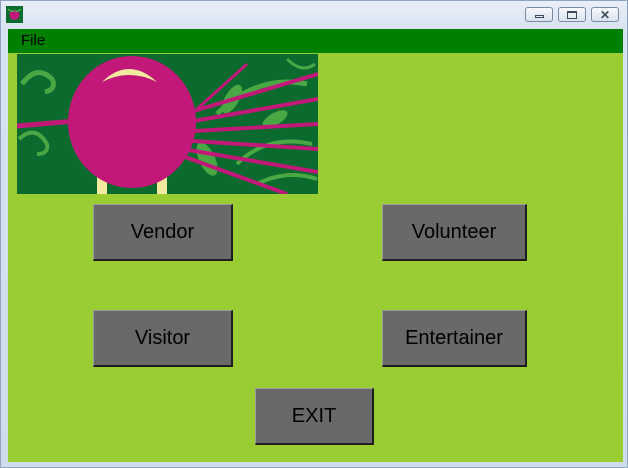  I want to click on beet-icon, so click(14, 14).